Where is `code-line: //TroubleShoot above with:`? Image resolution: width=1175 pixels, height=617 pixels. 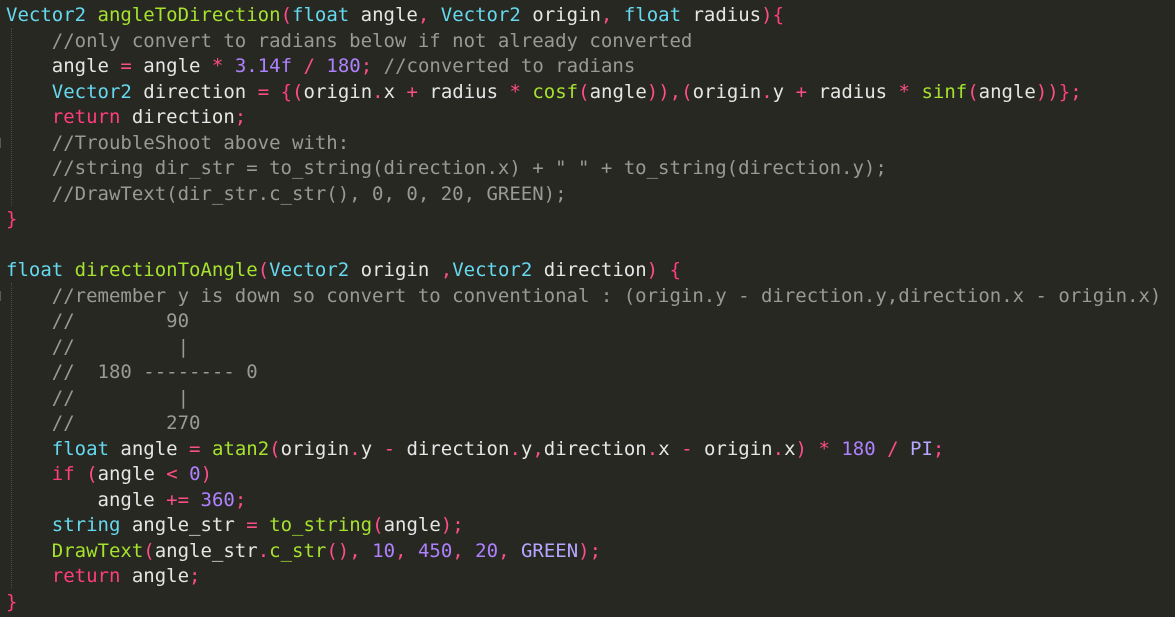
code-line: //TroubleShoot above with: is located at coordinates (177, 144).